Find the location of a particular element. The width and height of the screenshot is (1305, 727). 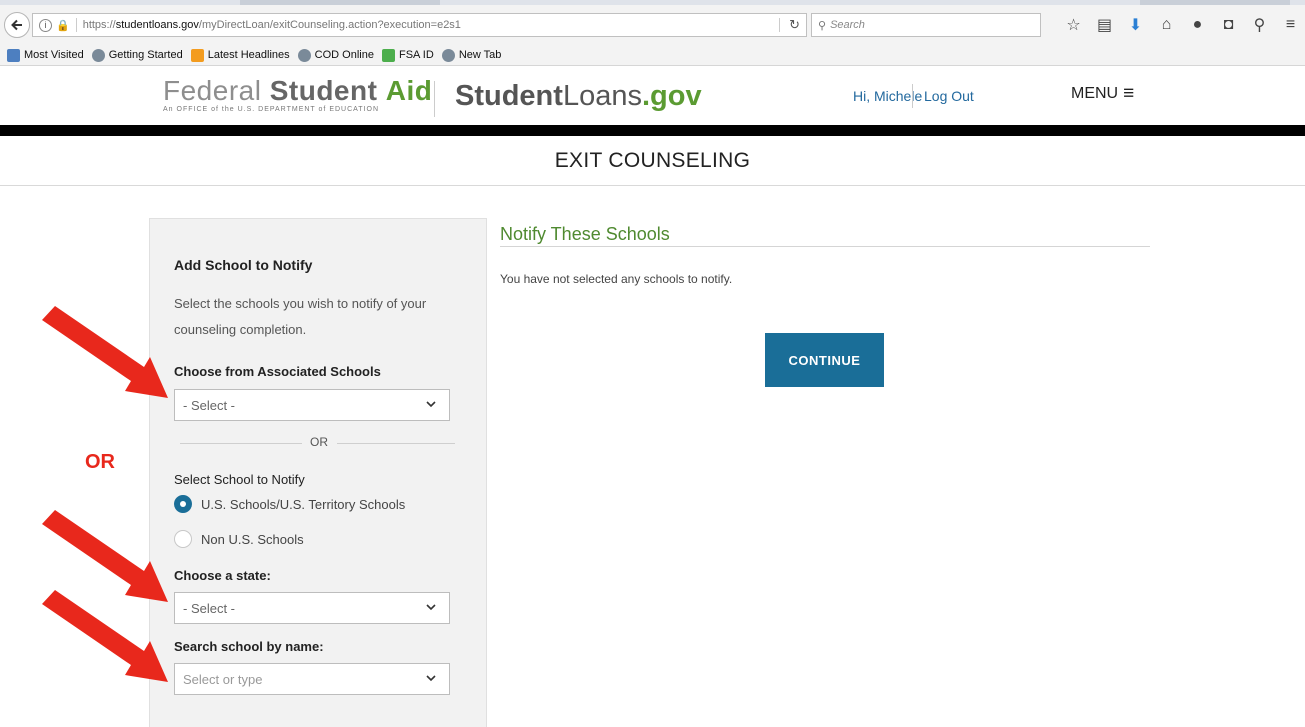

logout-link: Log Out is located at coordinates (949, 96).